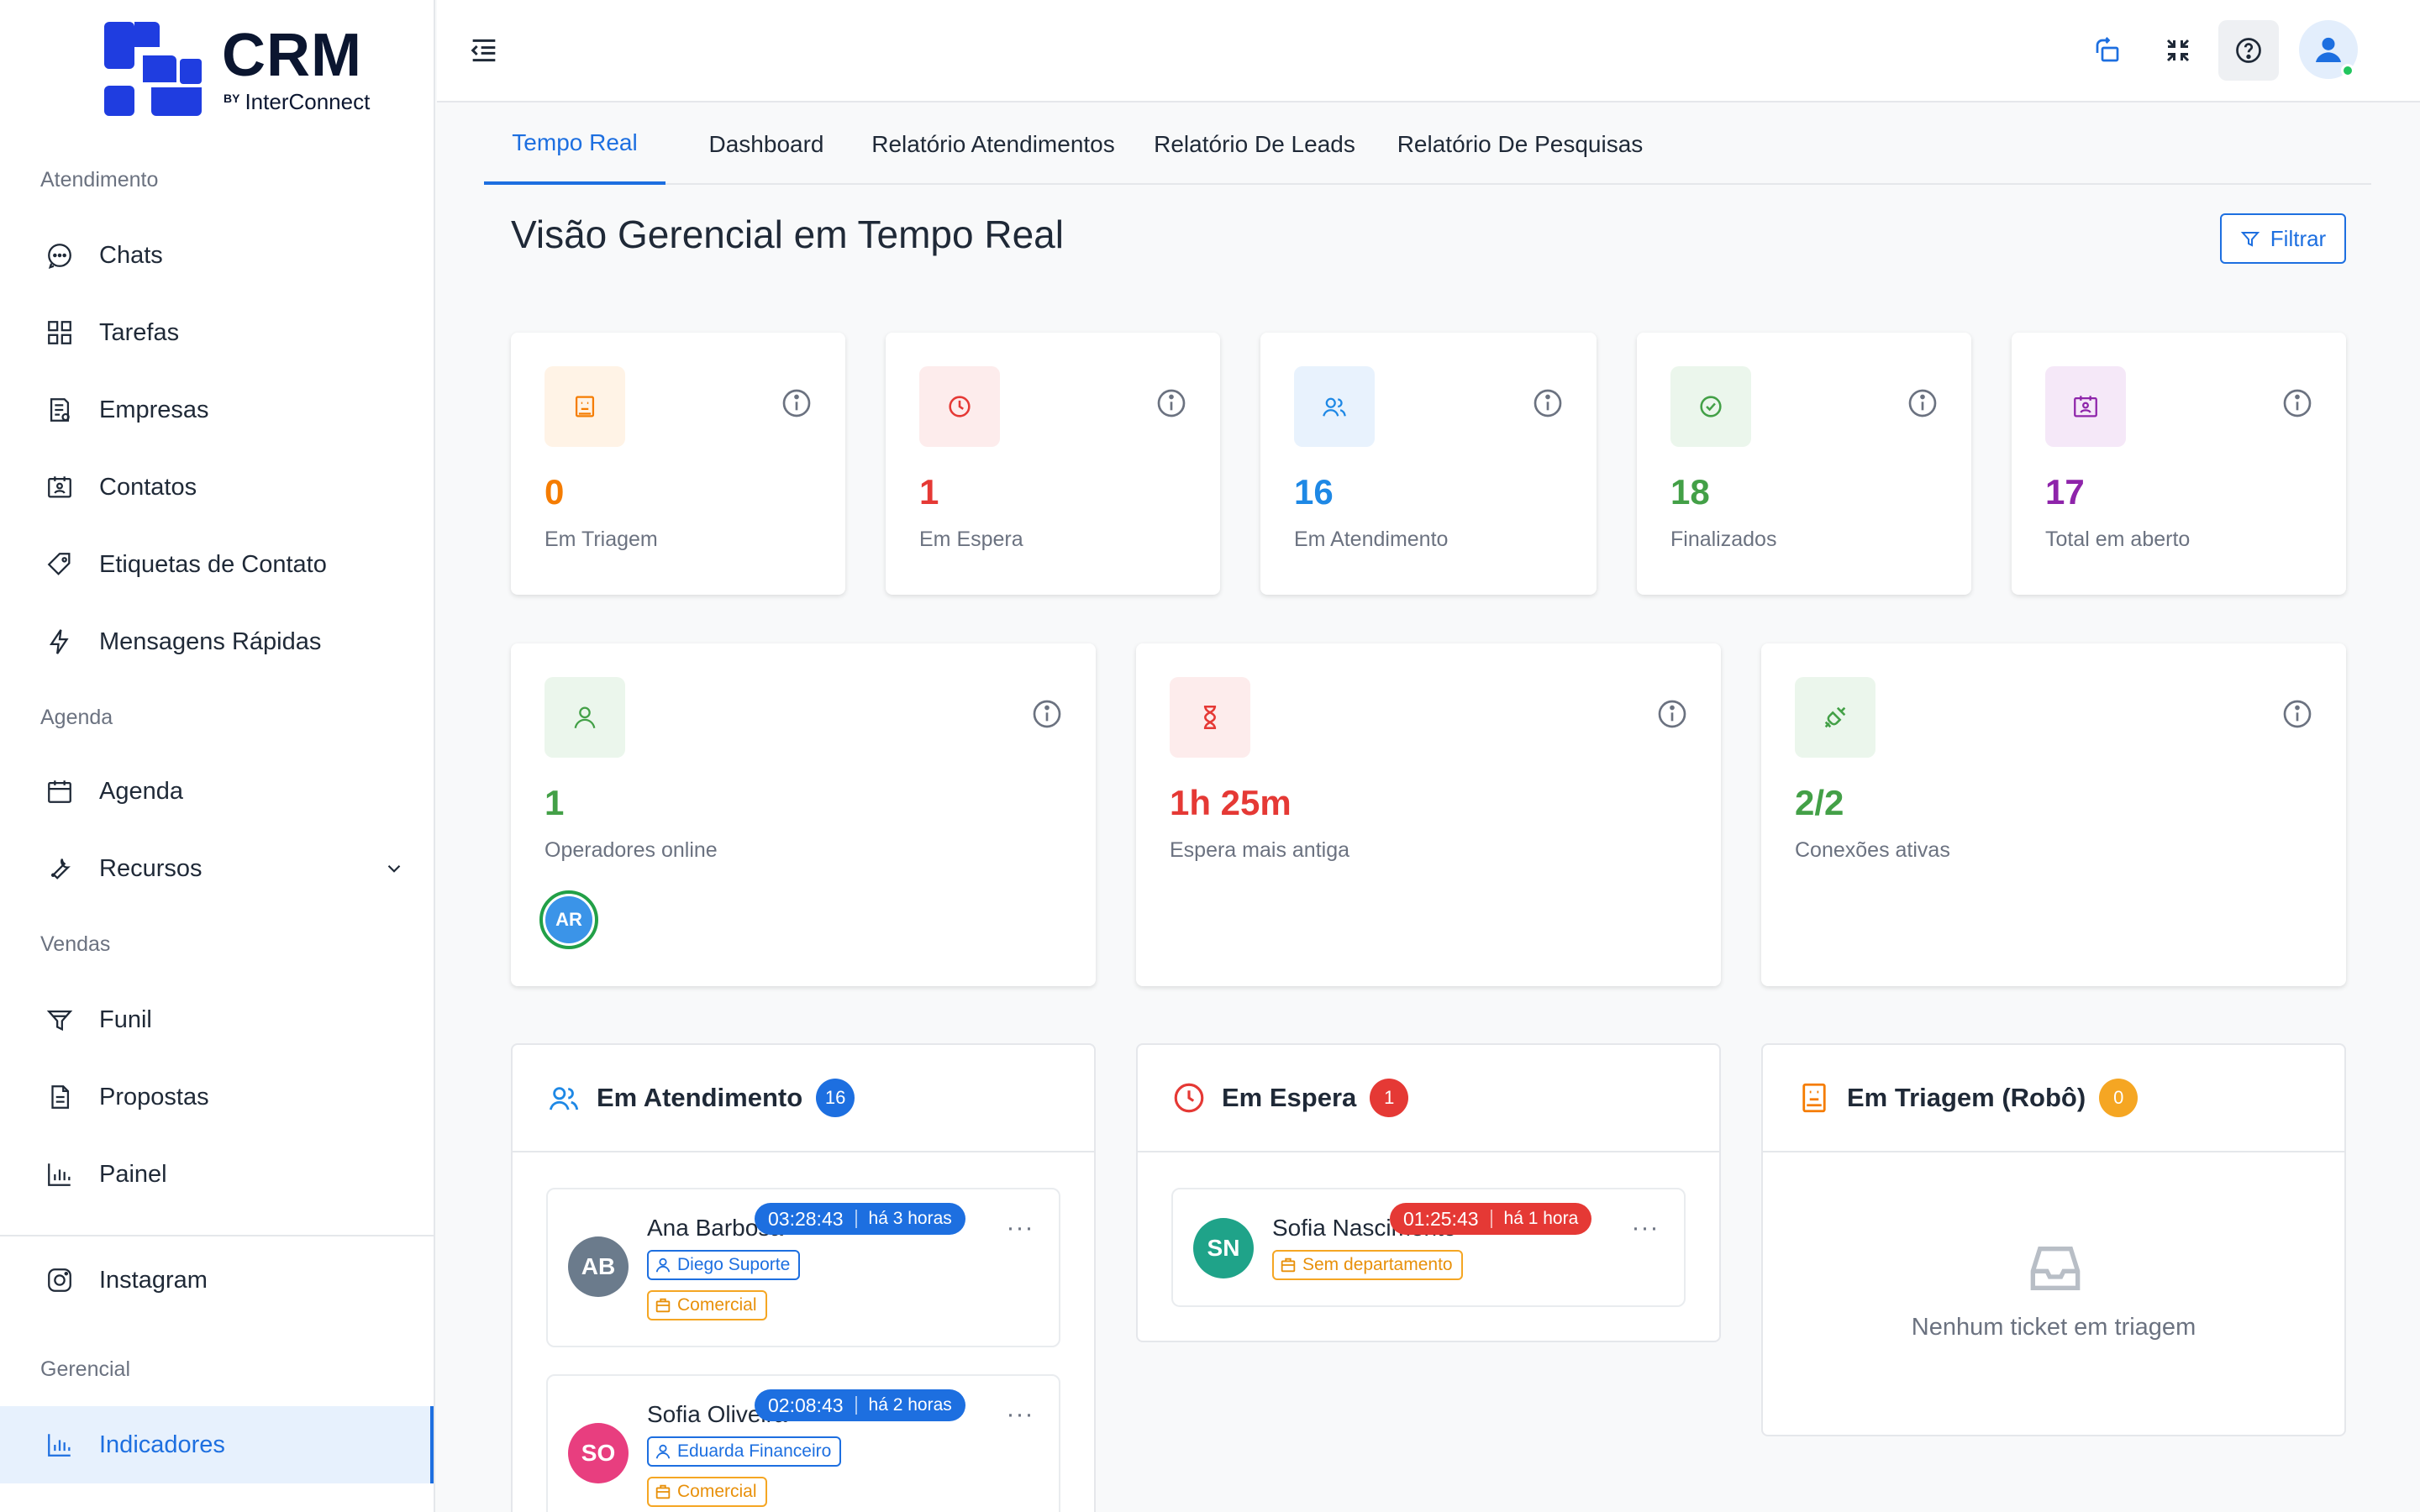 The image size is (2420, 1512). I want to click on tab-relatorio-atendimentos: Relatório Atendimentos, so click(993, 144).